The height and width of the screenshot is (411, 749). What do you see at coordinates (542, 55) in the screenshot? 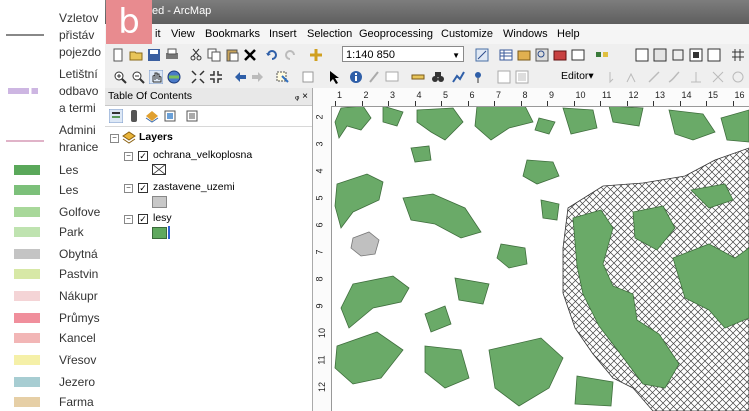
I see `search-window-icon` at bounding box center [542, 55].